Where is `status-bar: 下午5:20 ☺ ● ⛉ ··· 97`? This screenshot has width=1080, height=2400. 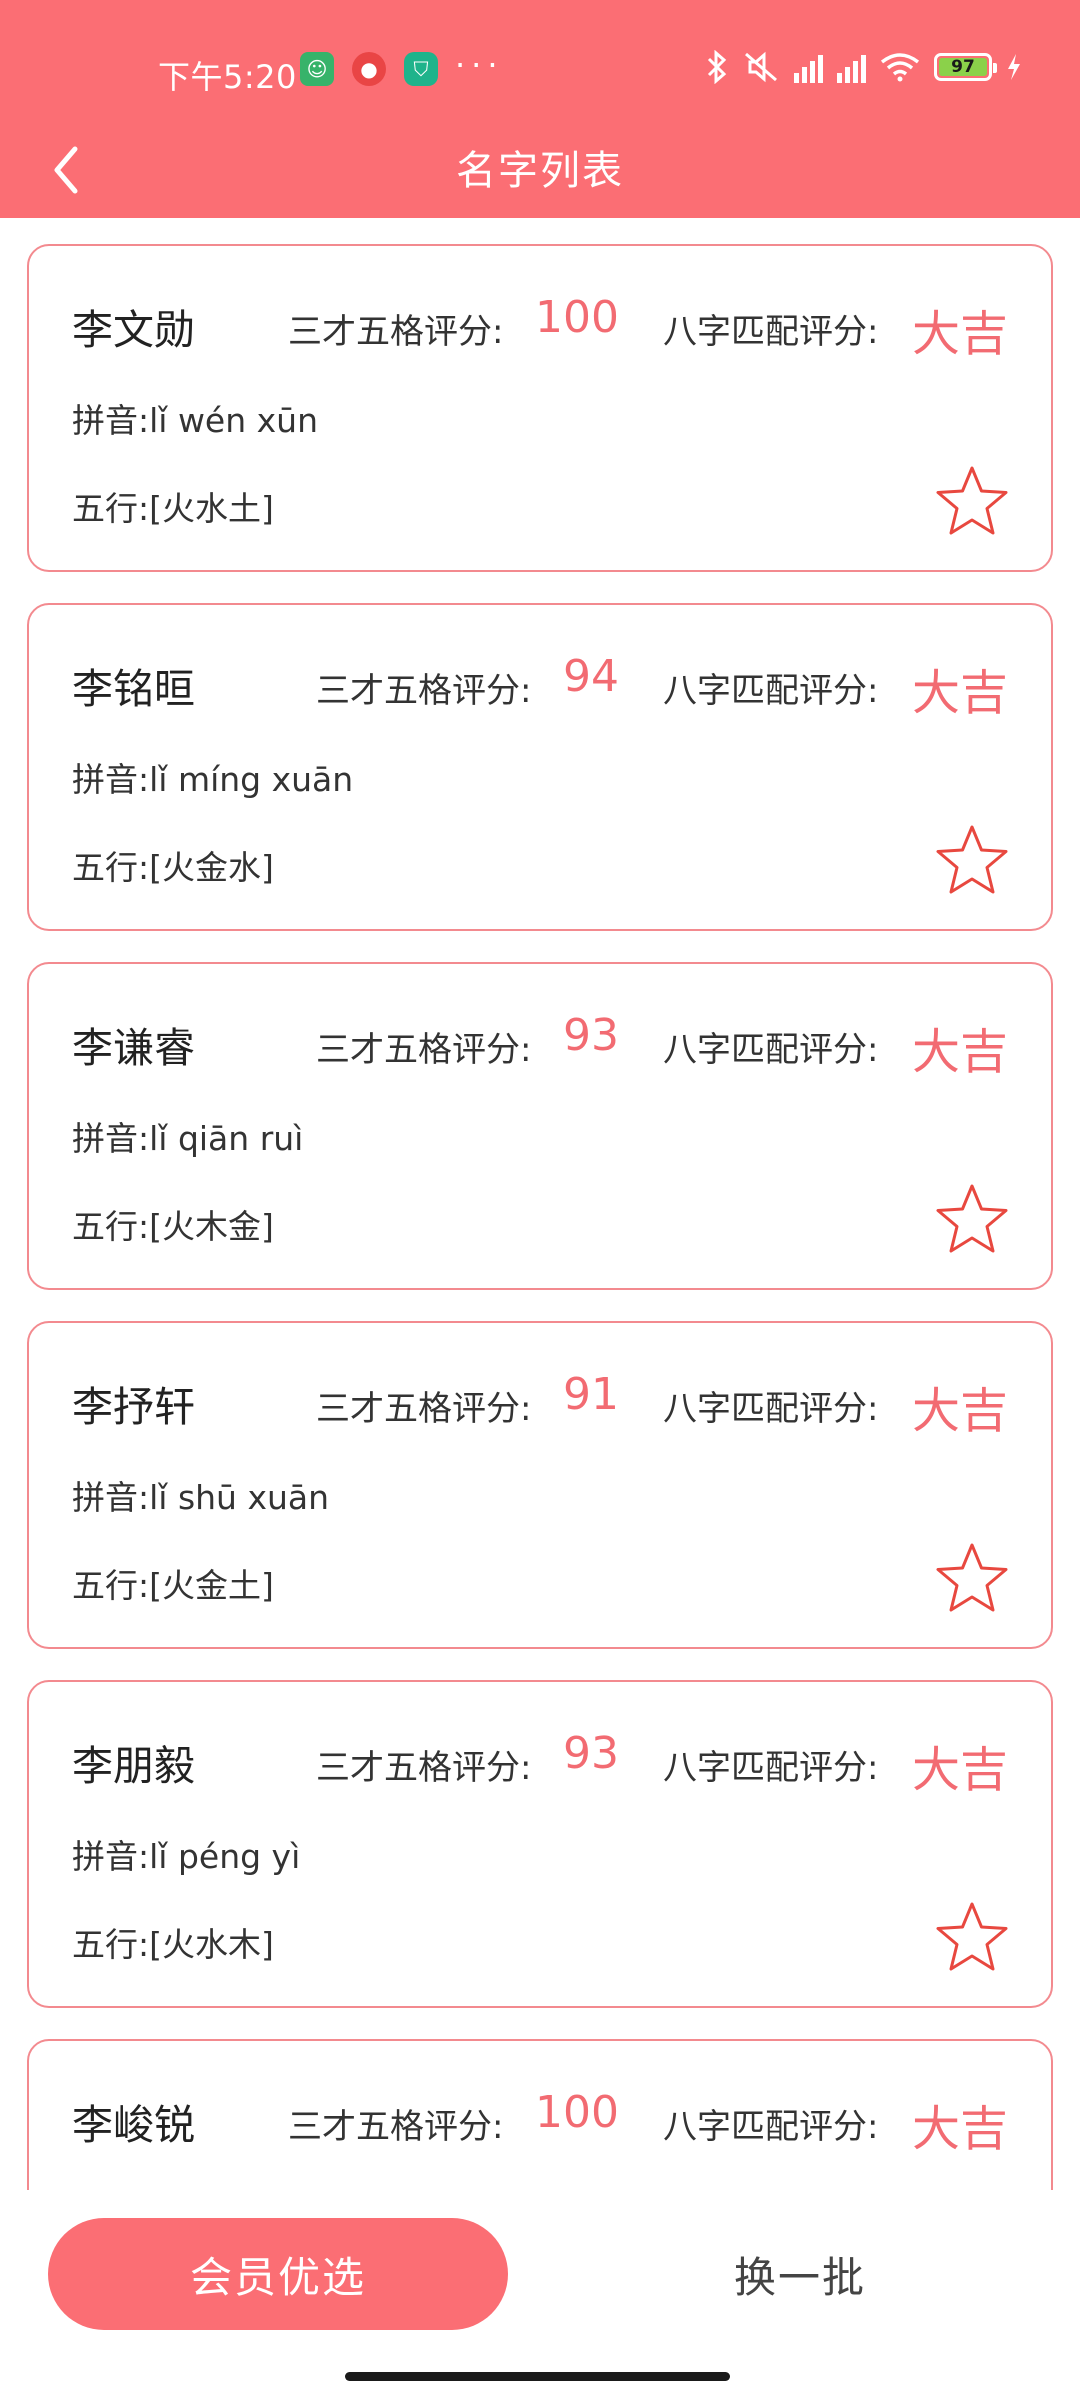
status-bar: 下午5:20 ☺ ● ⛉ ··· 97 is located at coordinates (540, 70).